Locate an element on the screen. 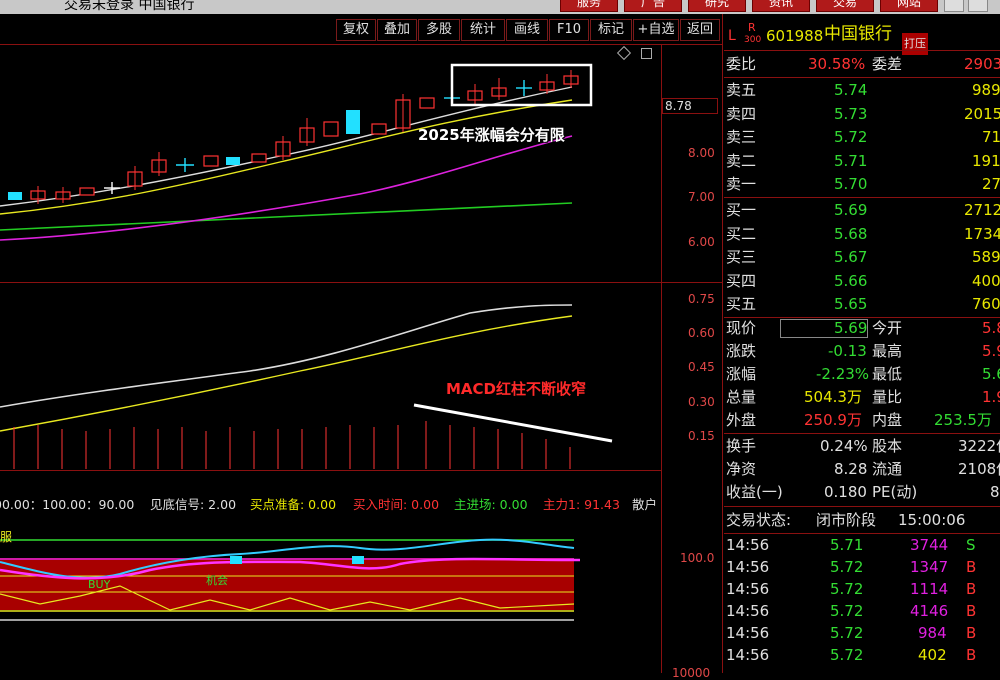 This screenshot has width=1000, height=680. buy-signal-label: BUY is located at coordinates (99, 584).